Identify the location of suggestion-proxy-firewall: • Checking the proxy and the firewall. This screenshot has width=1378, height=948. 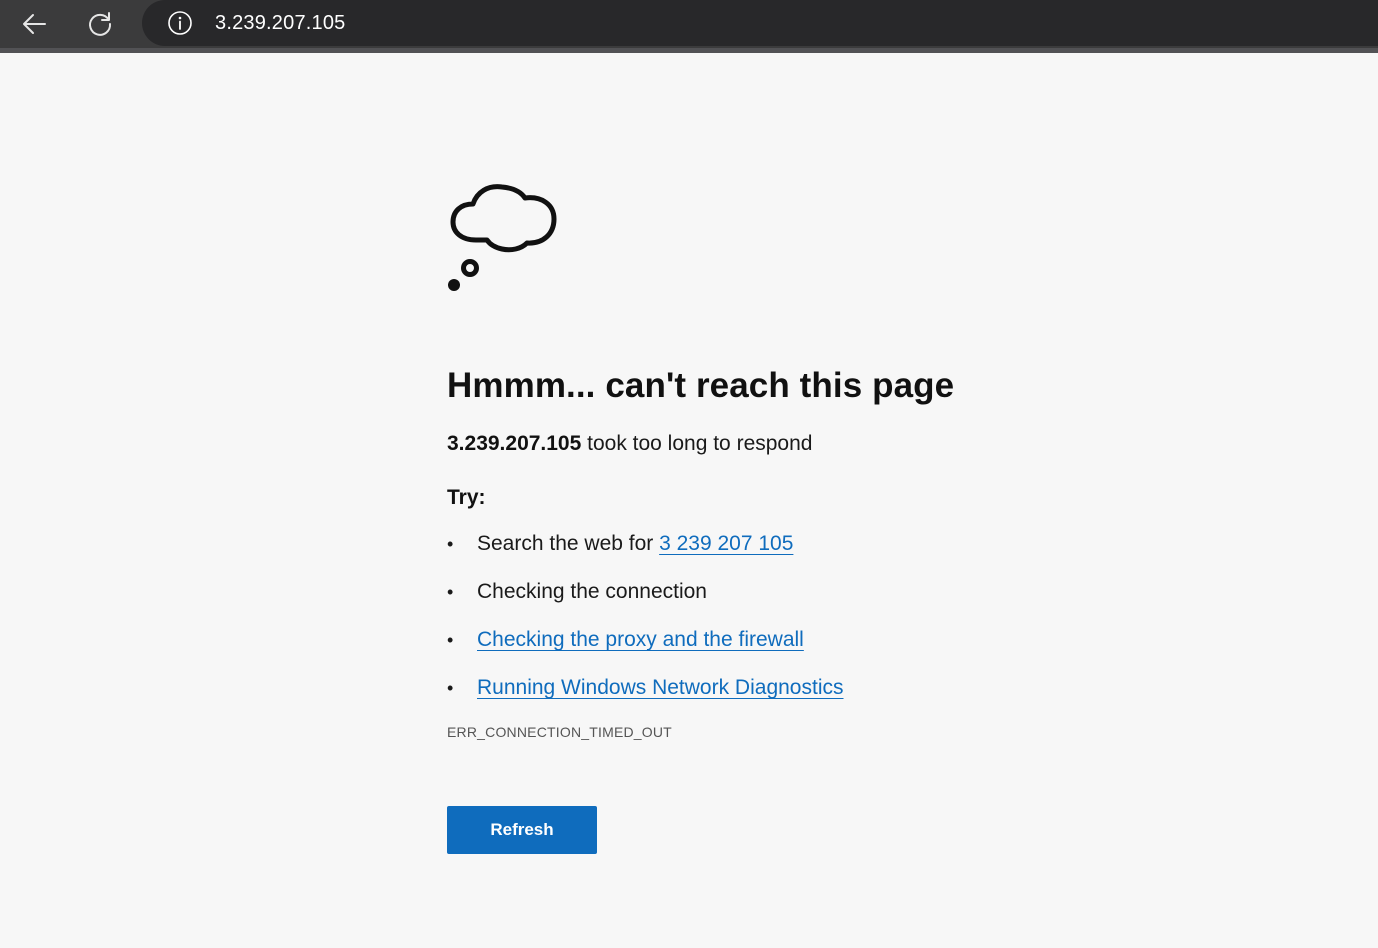
(797, 650).